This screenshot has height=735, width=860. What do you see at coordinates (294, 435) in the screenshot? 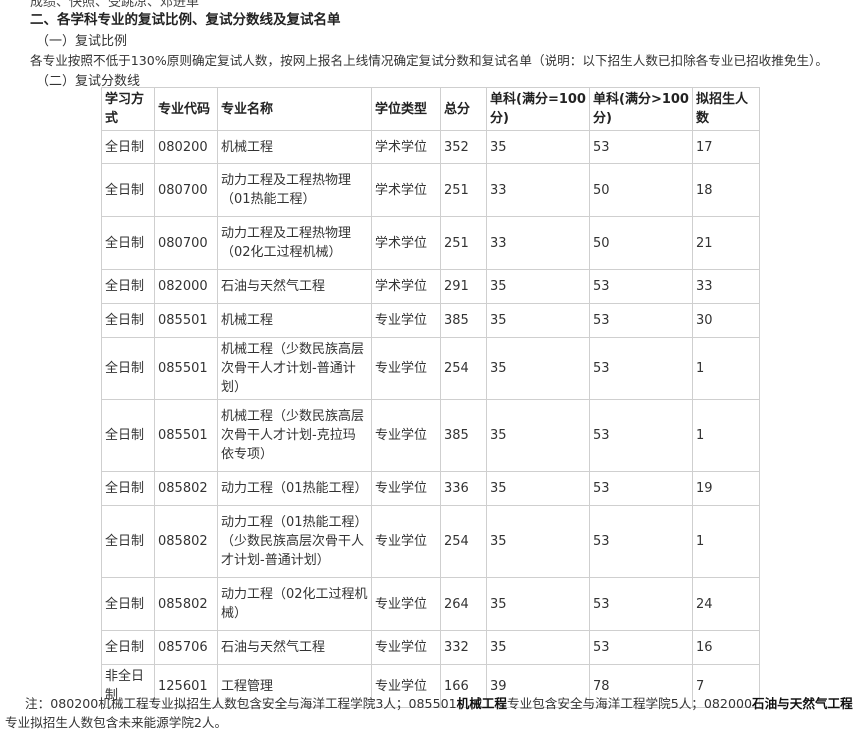
I see `cell-major-name: 机械工程（少数民族高层次骨干人才计划-克拉玛依专项）` at bounding box center [294, 435].